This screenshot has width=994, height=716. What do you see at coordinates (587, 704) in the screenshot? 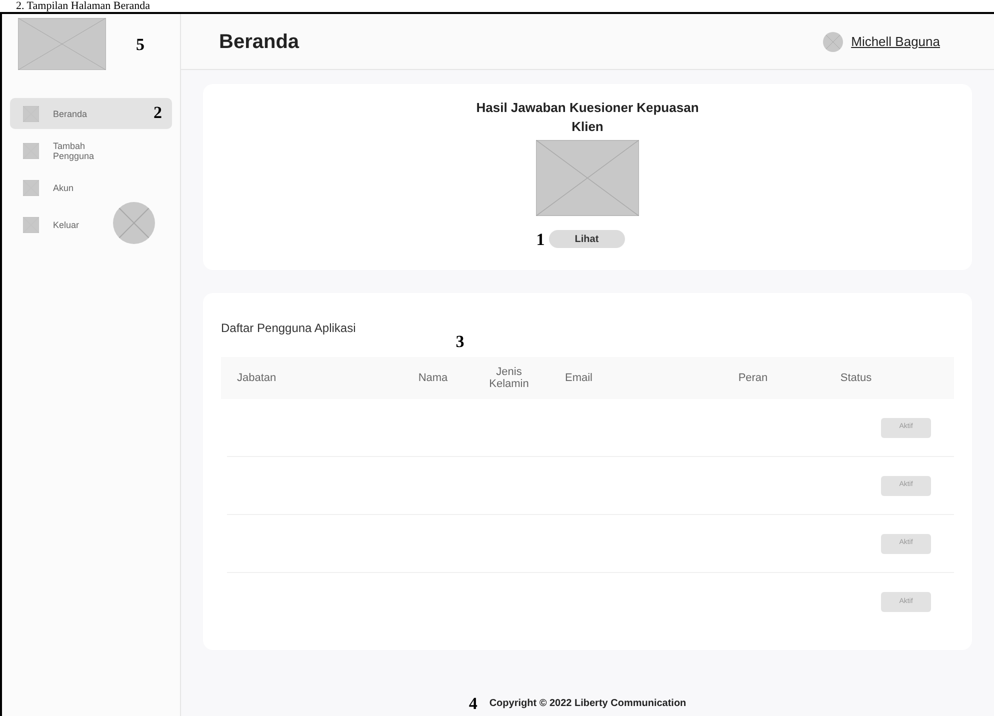
I see `footer-copyright: Copyright © 2022 Liberty Communication` at bounding box center [587, 704].